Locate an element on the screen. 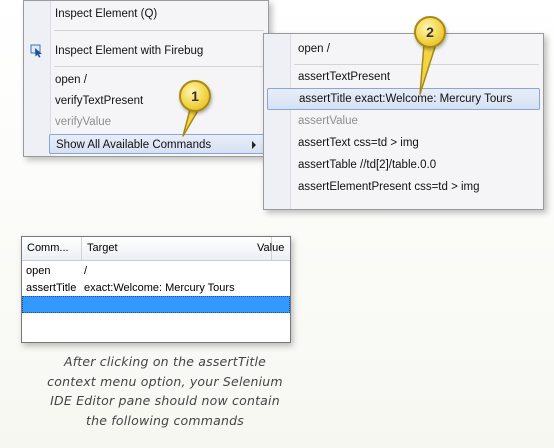  callout-number: 2 is located at coordinates (430, 32).